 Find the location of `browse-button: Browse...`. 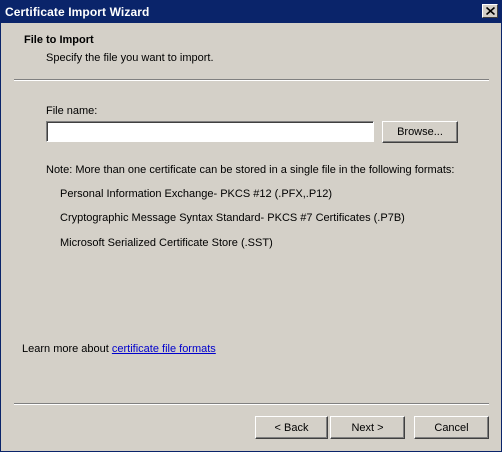

browse-button: Browse... is located at coordinates (420, 132).